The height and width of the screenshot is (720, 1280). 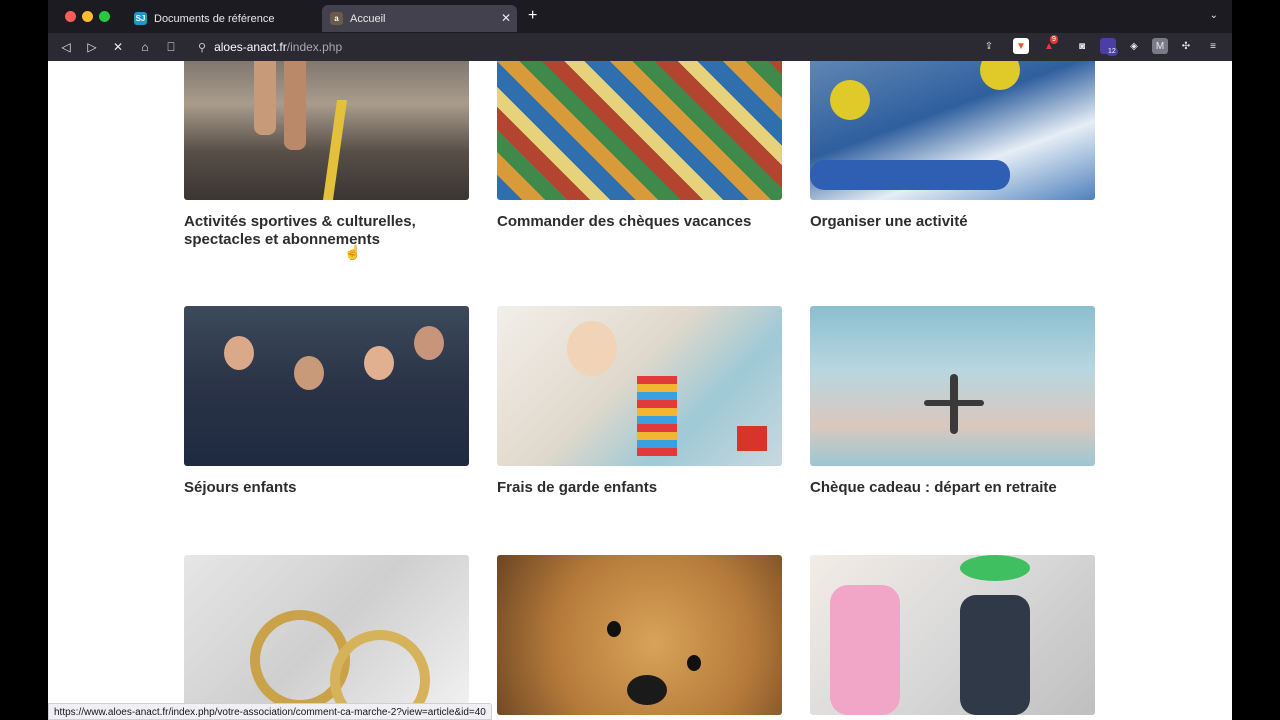 What do you see at coordinates (1112, 51) in the screenshot?
I see `profile-badge: 12` at bounding box center [1112, 51].